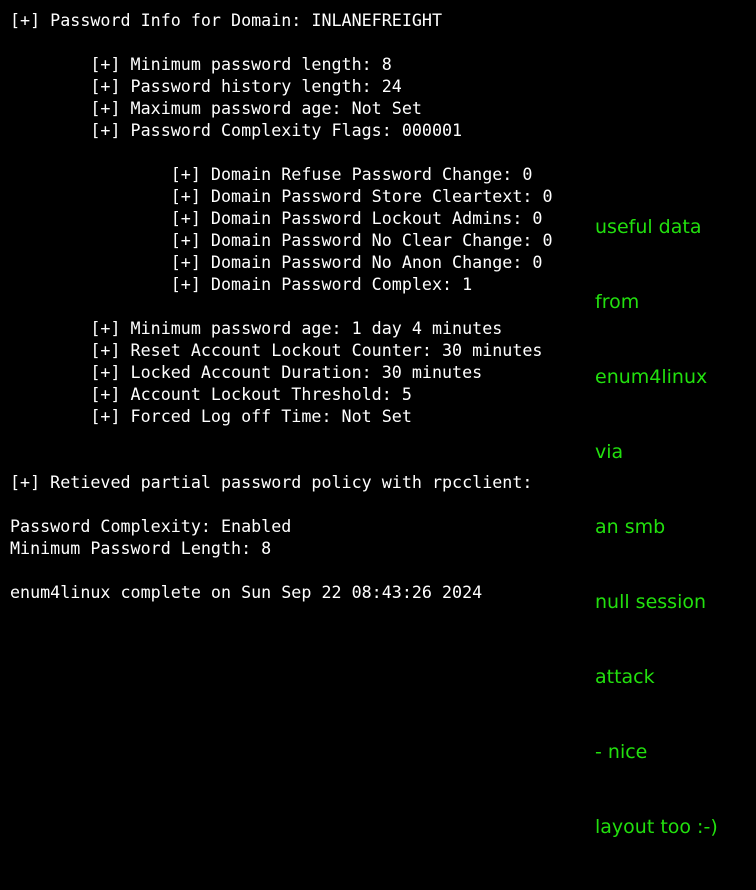  What do you see at coordinates (271, 174) in the screenshot?
I see `terminal-line: [+] Domain Refuse Password Change: 0` at bounding box center [271, 174].